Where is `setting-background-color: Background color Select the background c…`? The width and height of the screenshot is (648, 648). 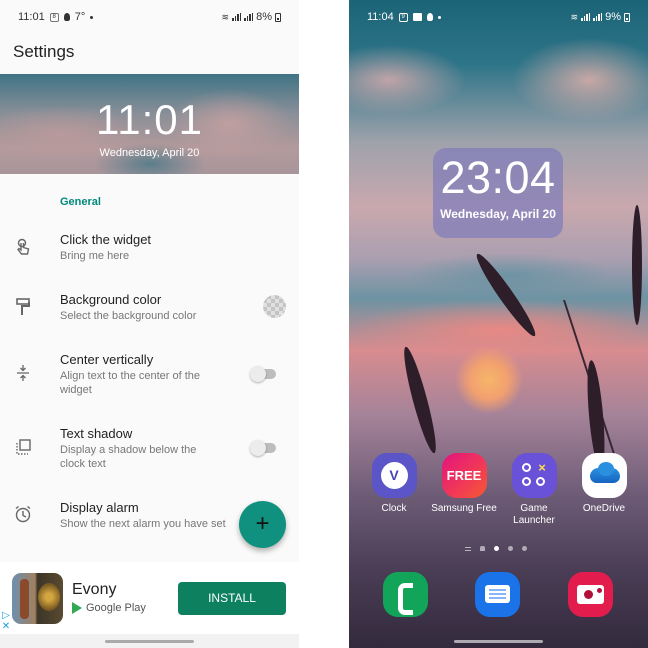 setting-background-color: Background color Select the background c… is located at coordinates (149, 311).